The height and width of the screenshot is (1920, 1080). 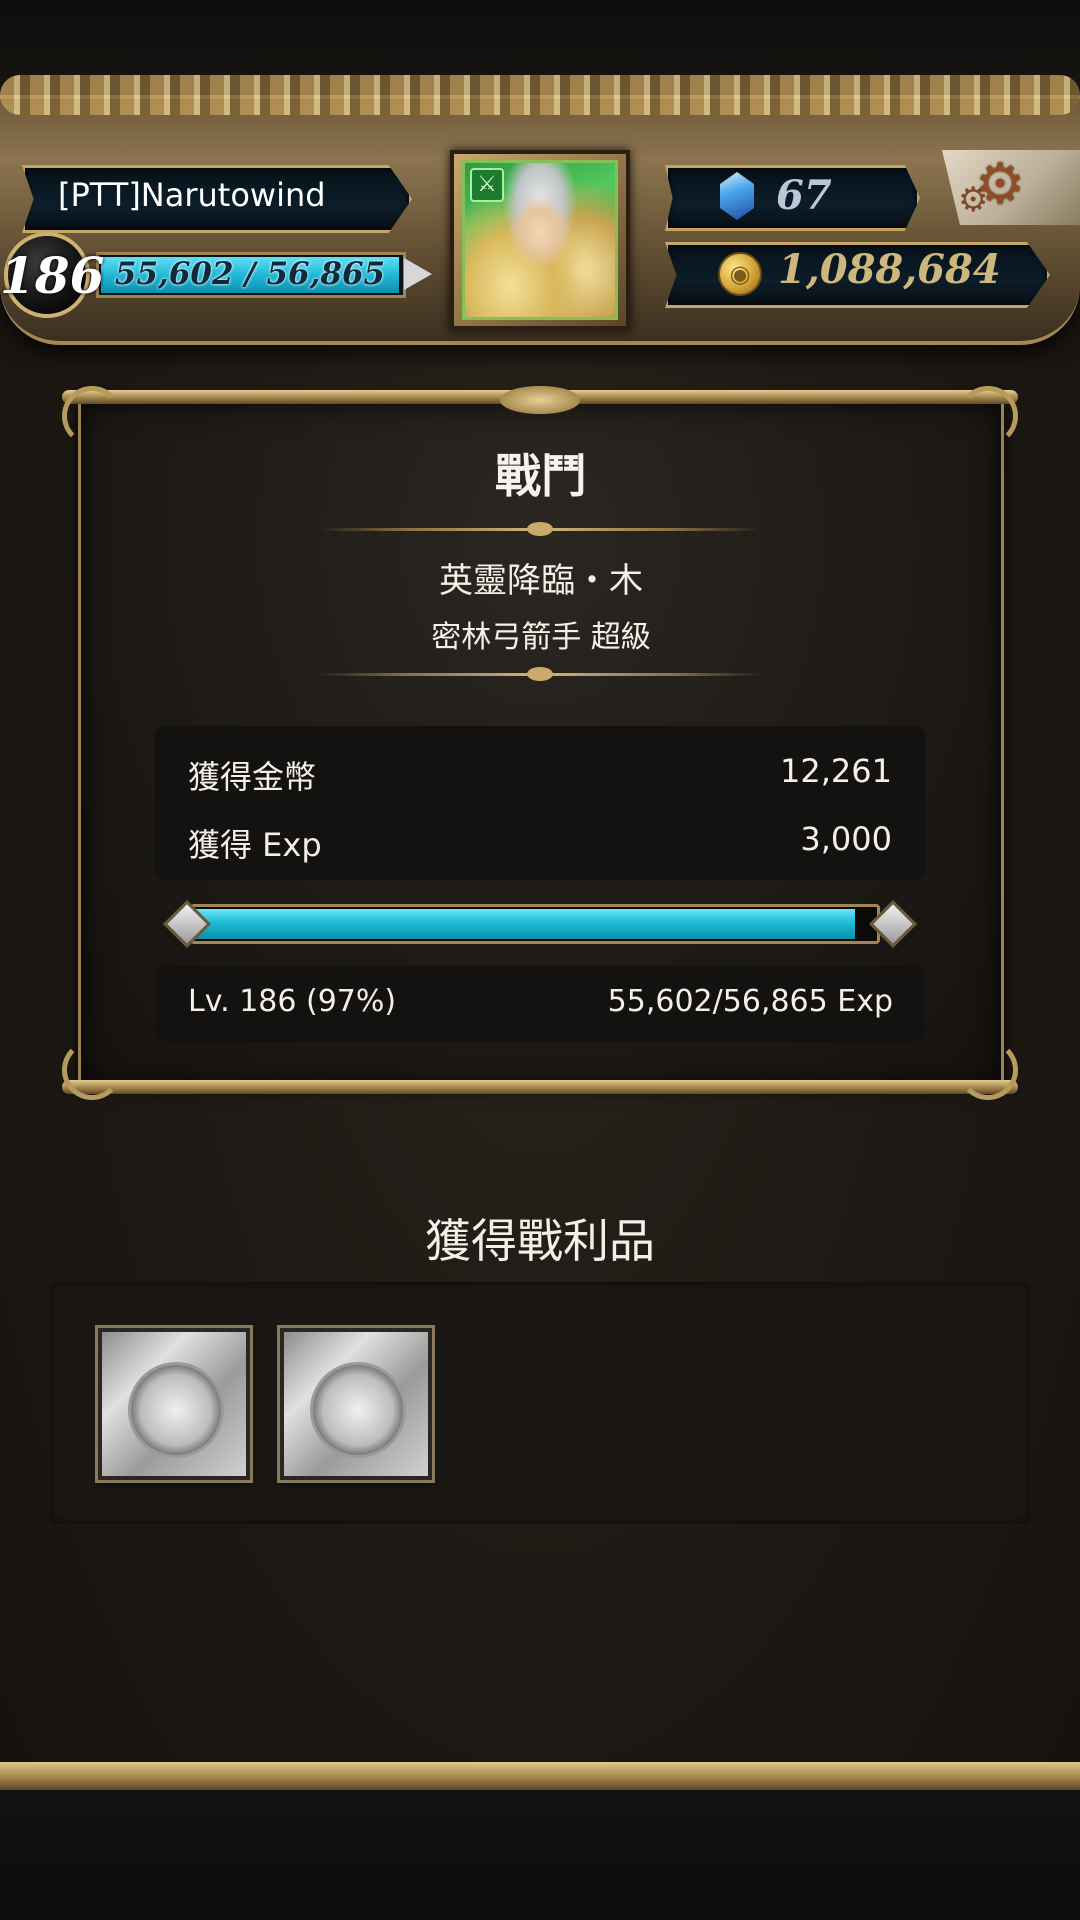 What do you see at coordinates (255, 845) in the screenshot?
I see `exp-earned-label: 獲得 Exp` at bounding box center [255, 845].